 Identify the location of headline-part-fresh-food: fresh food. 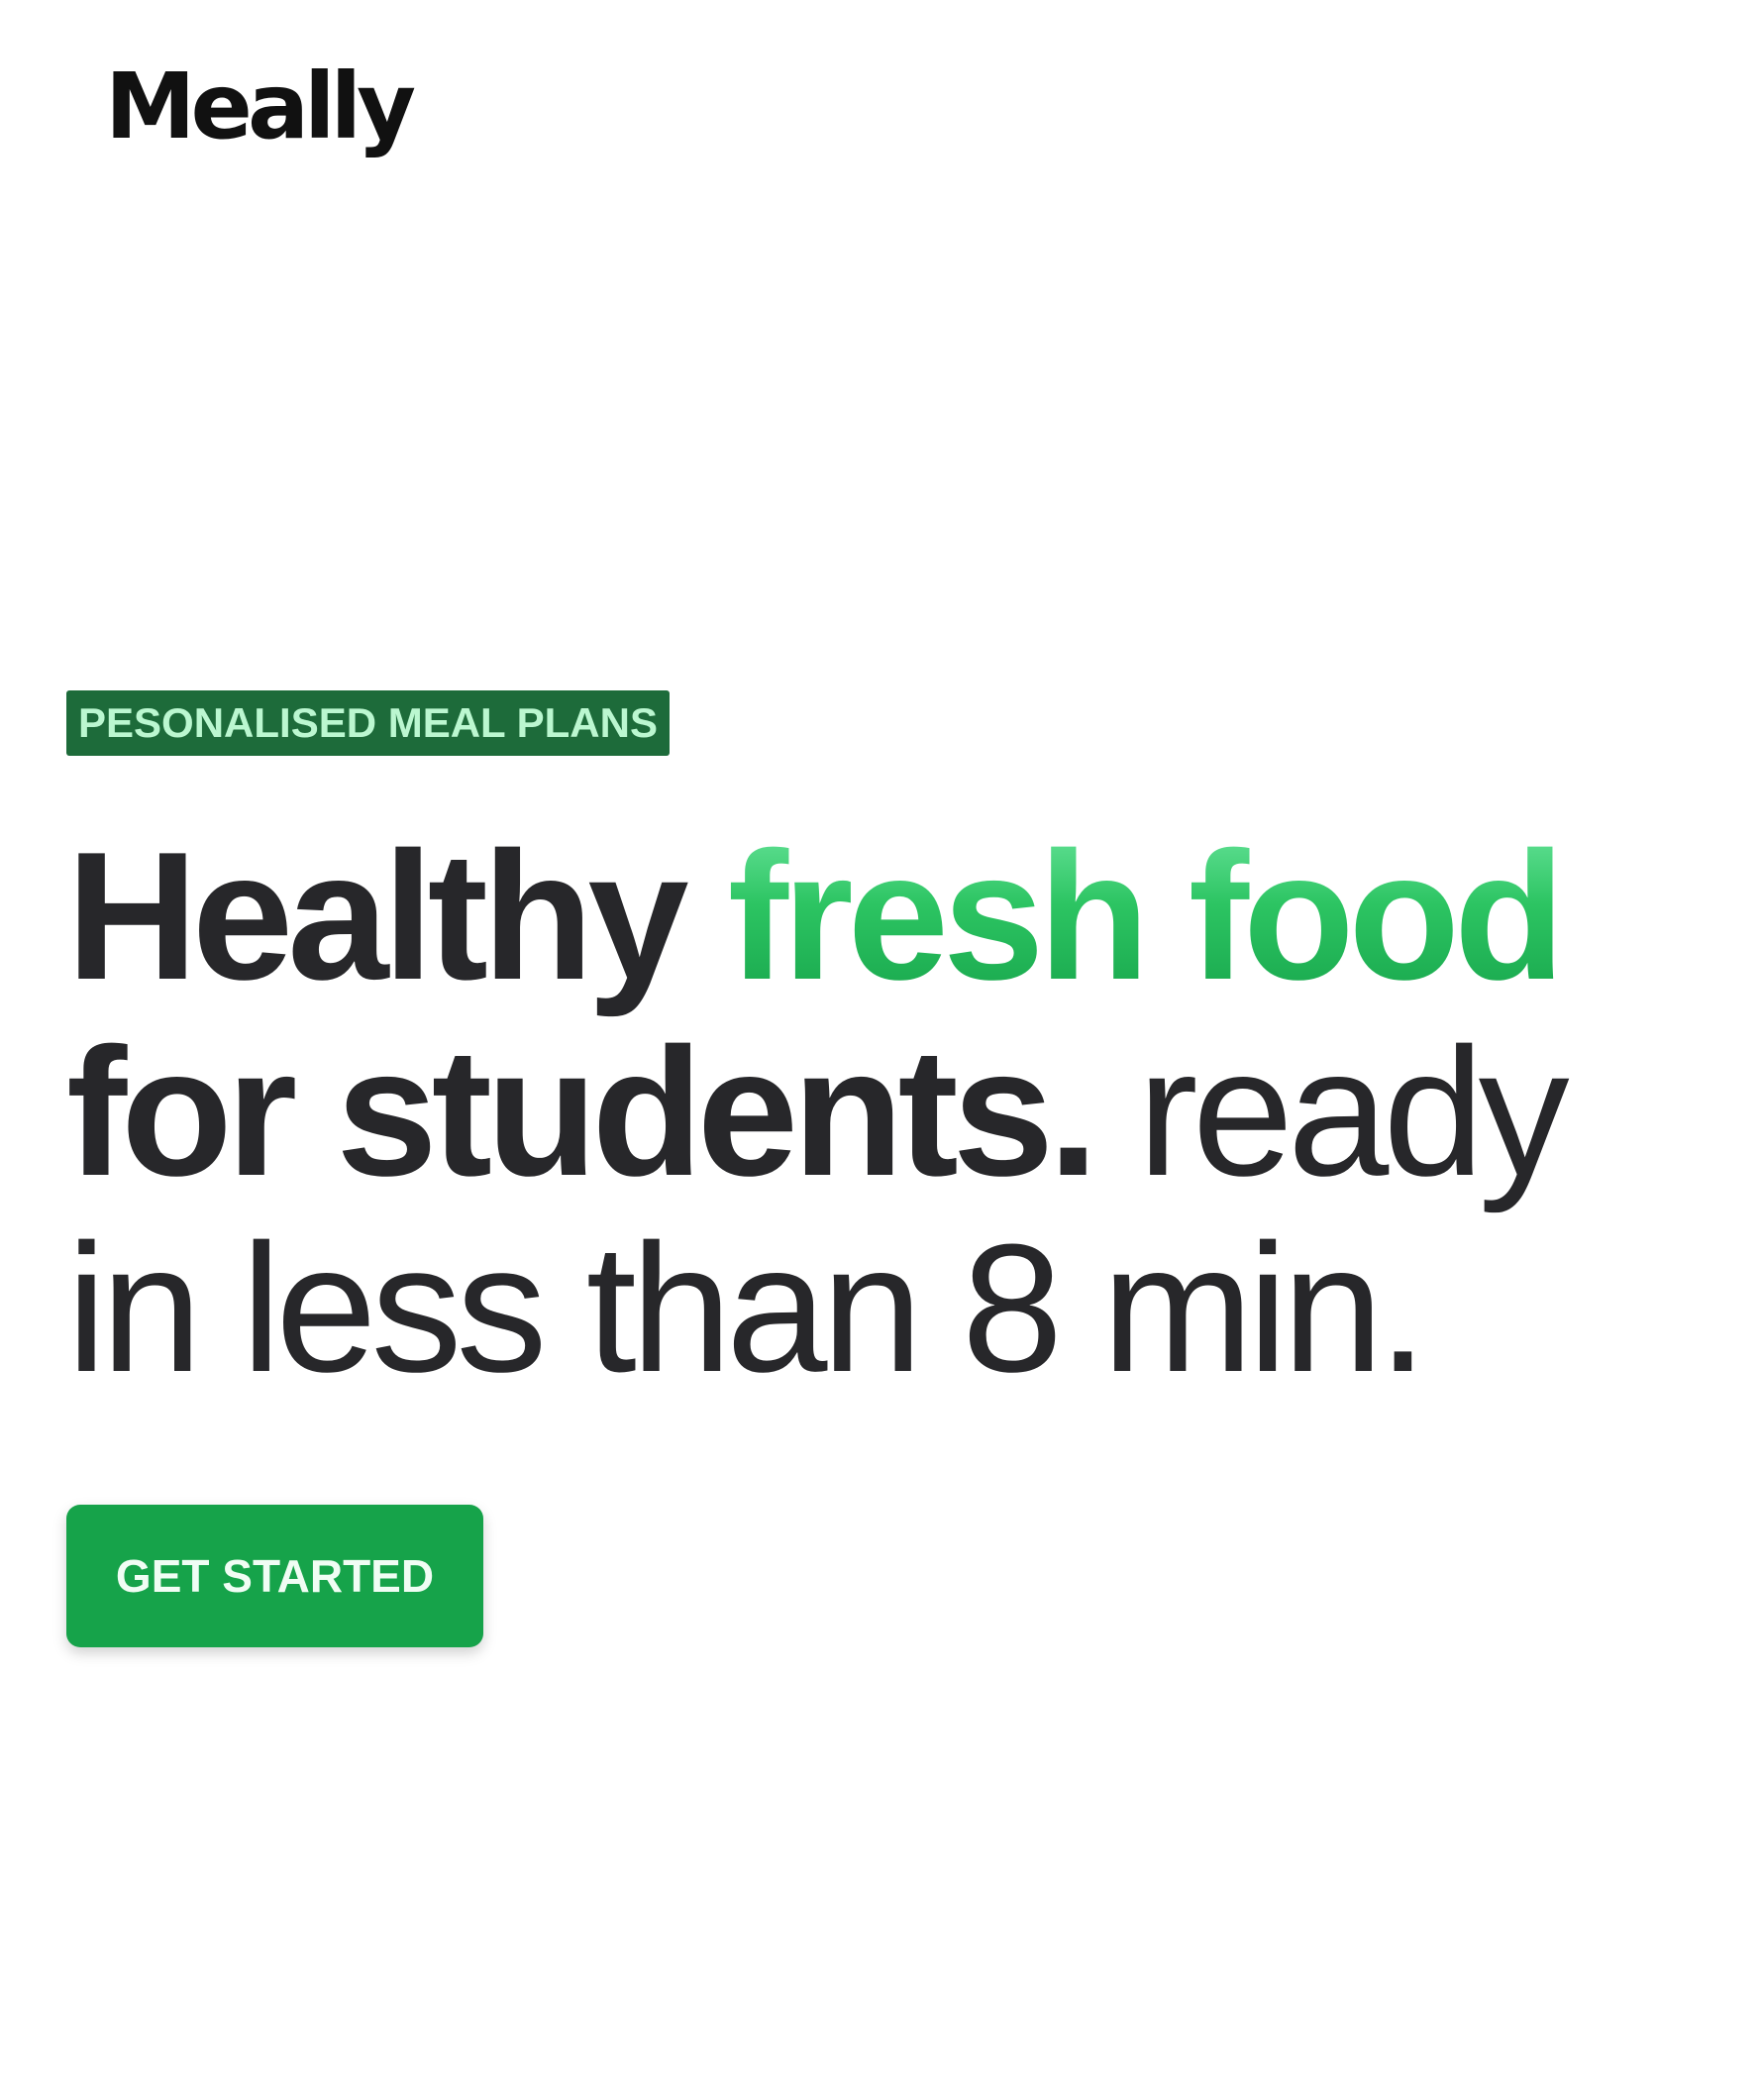
(1146, 915).